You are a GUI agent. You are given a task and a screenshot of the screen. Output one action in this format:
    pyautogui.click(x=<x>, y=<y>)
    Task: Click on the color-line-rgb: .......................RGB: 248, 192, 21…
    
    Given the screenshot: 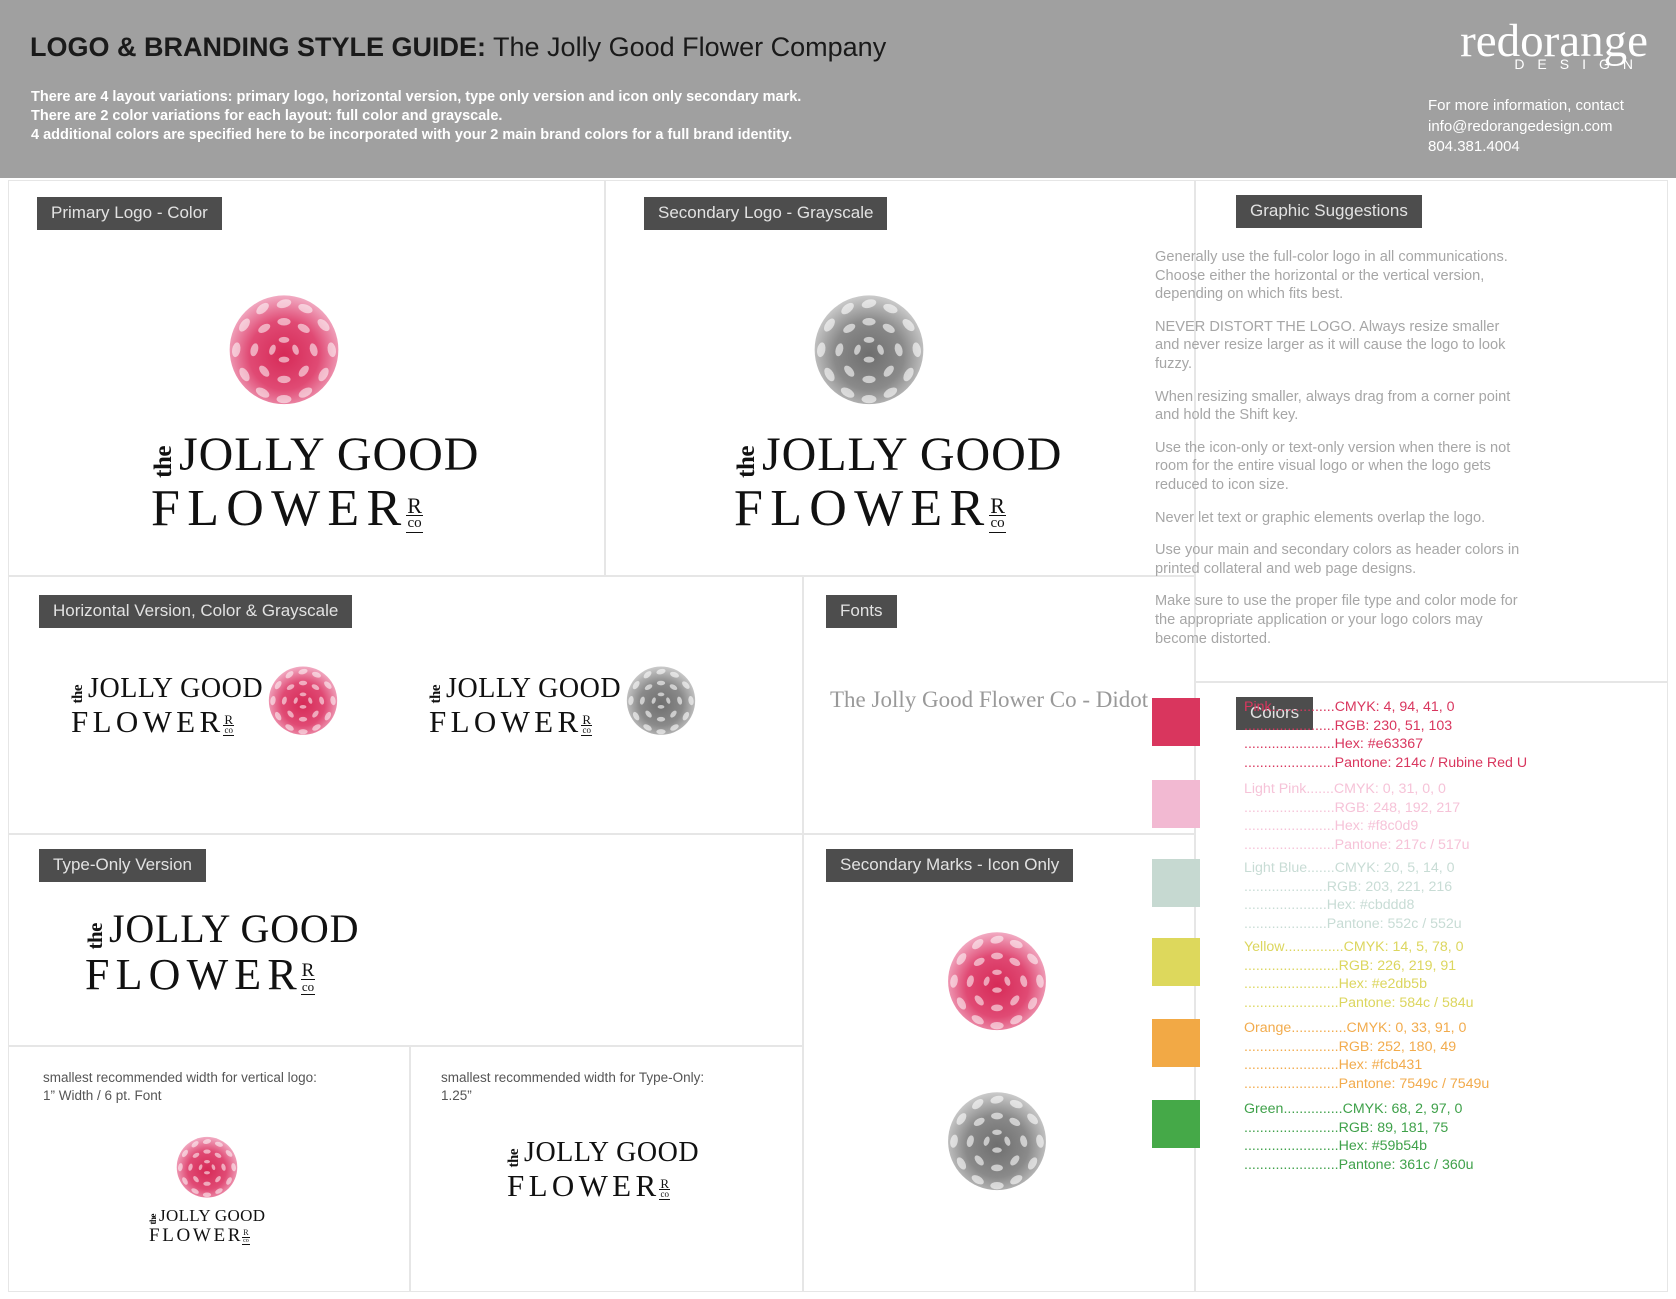 What is the action you would take?
    pyautogui.click(x=1357, y=808)
    